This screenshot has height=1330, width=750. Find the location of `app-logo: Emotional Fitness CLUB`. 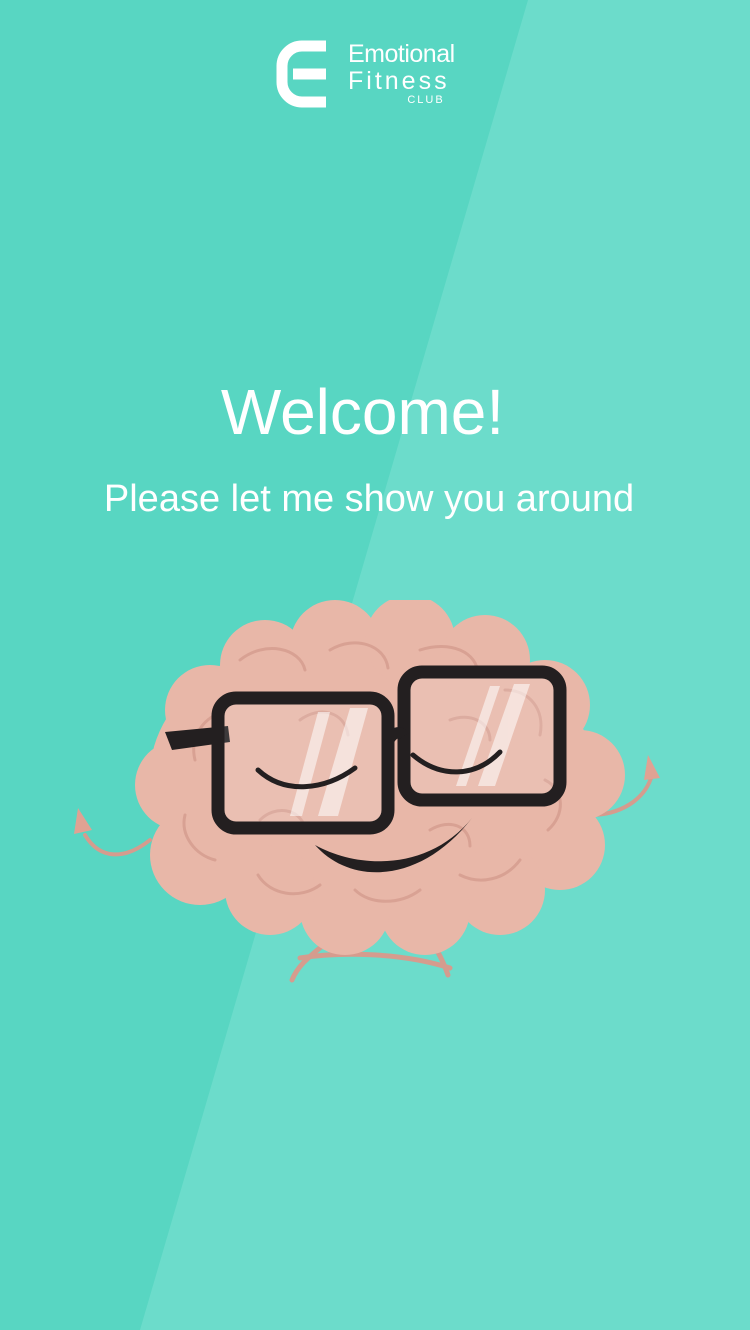

app-logo: Emotional Fitness CLUB is located at coordinates (381, 76).